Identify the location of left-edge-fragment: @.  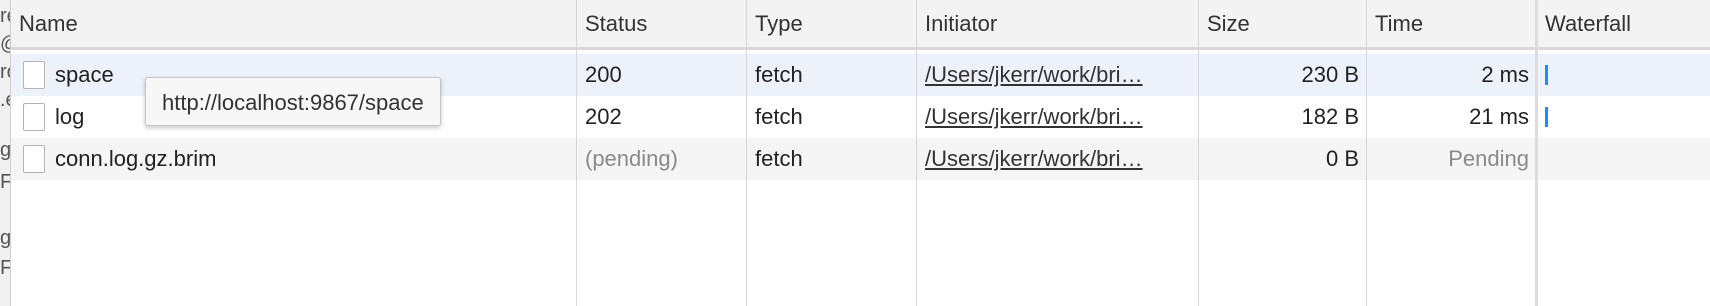
(5, 44).